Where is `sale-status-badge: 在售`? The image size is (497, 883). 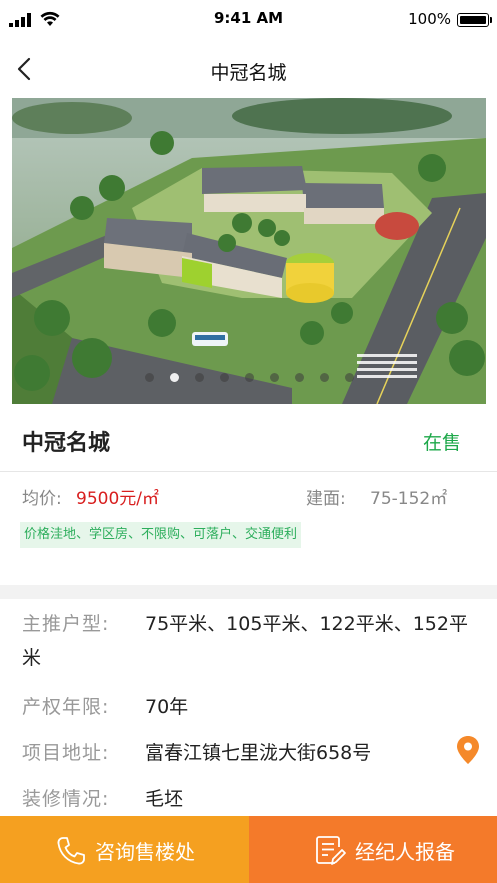
sale-status-badge: 在售 is located at coordinates (441, 443).